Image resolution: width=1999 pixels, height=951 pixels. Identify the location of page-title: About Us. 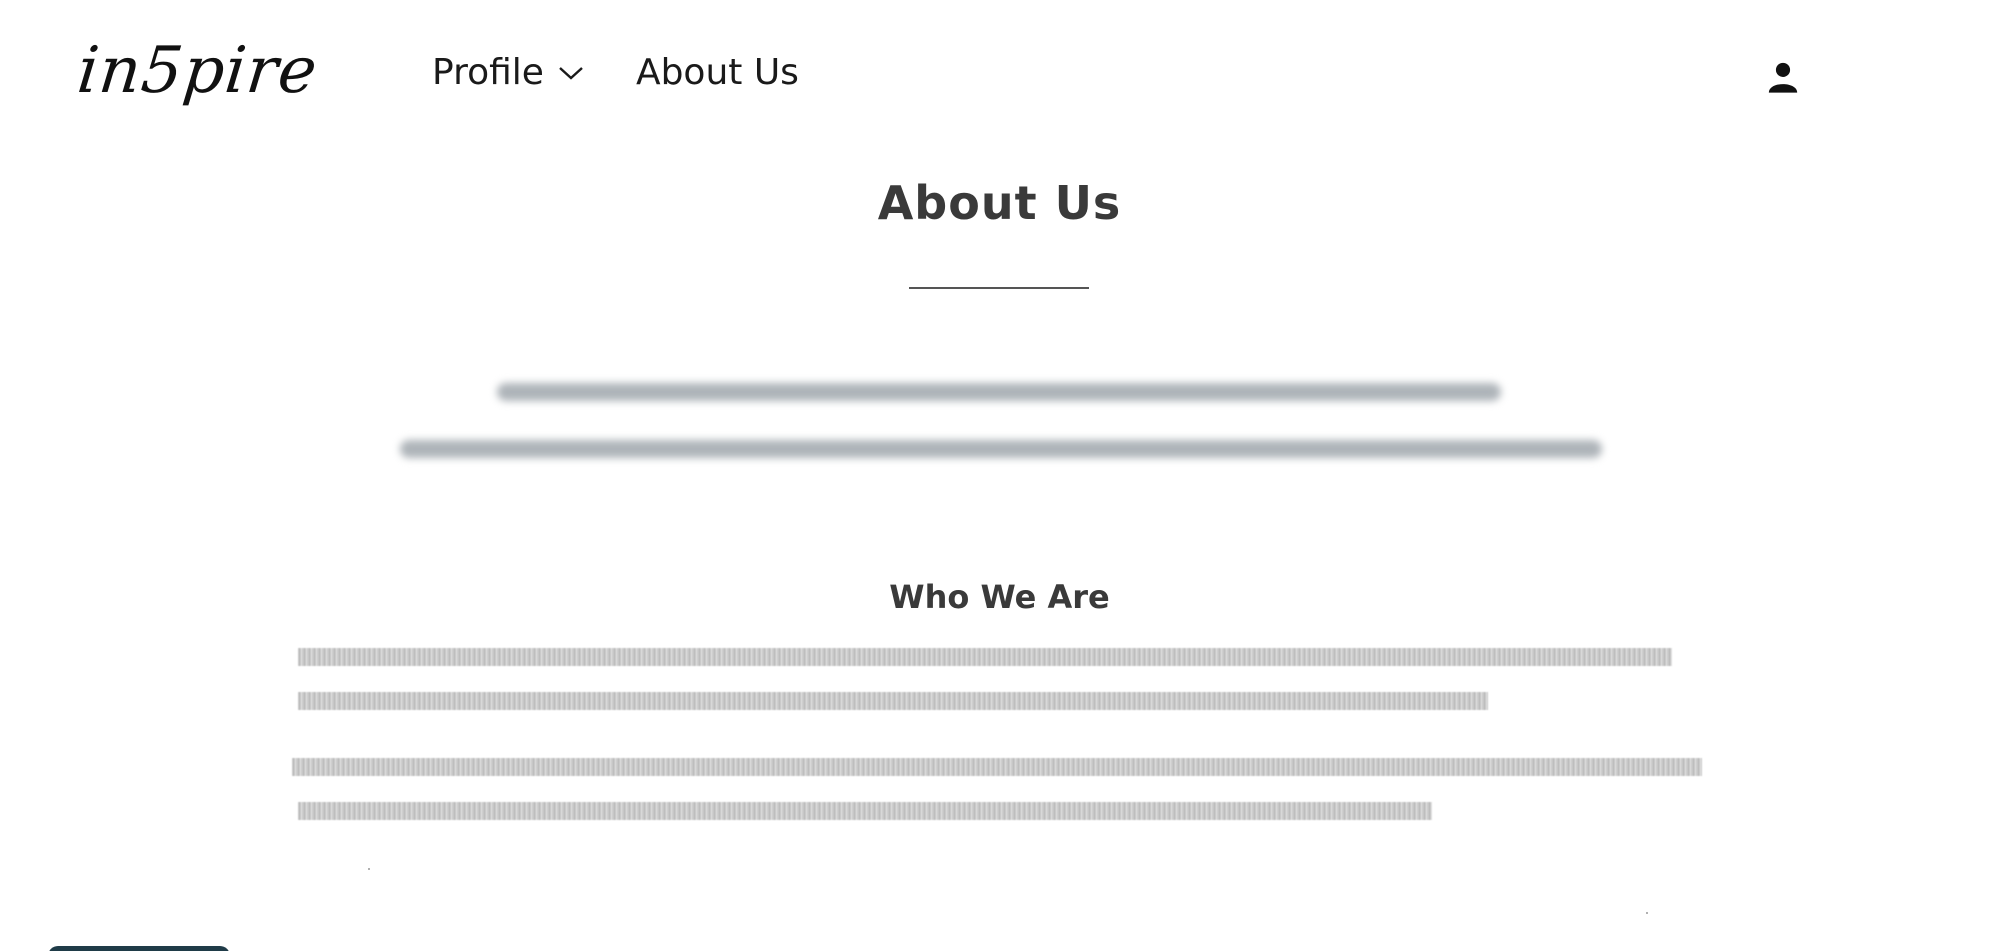
(999, 203).